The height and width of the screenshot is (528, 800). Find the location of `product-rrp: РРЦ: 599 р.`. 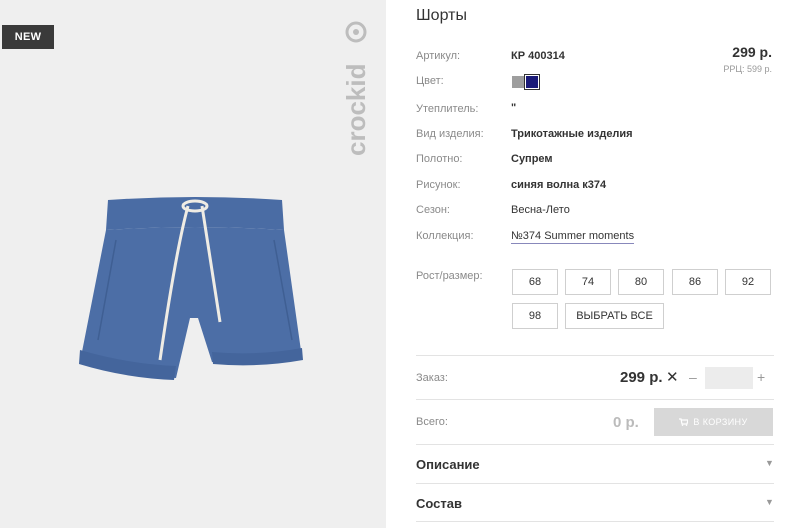

product-rrp: РРЦ: 599 р. is located at coordinates (747, 69).